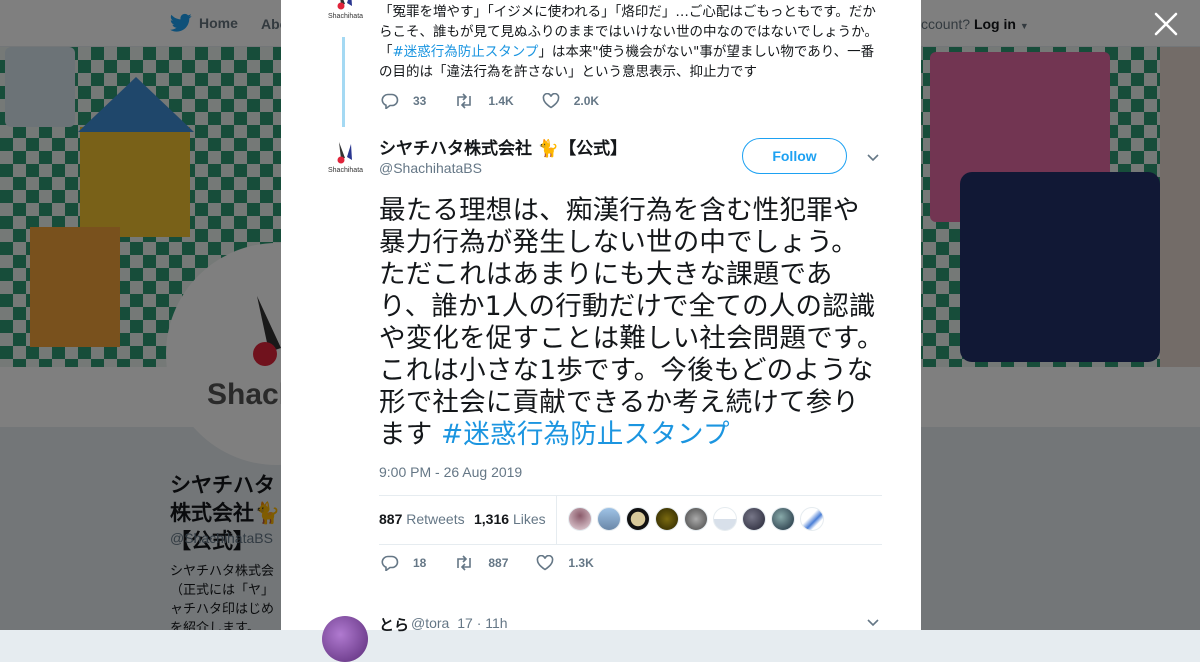 This screenshot has width=1200, height=662. What do you see at coordinates (403, 101) in the screenshot?
I see `reply-button: 33` at bounding box center [403, 101].